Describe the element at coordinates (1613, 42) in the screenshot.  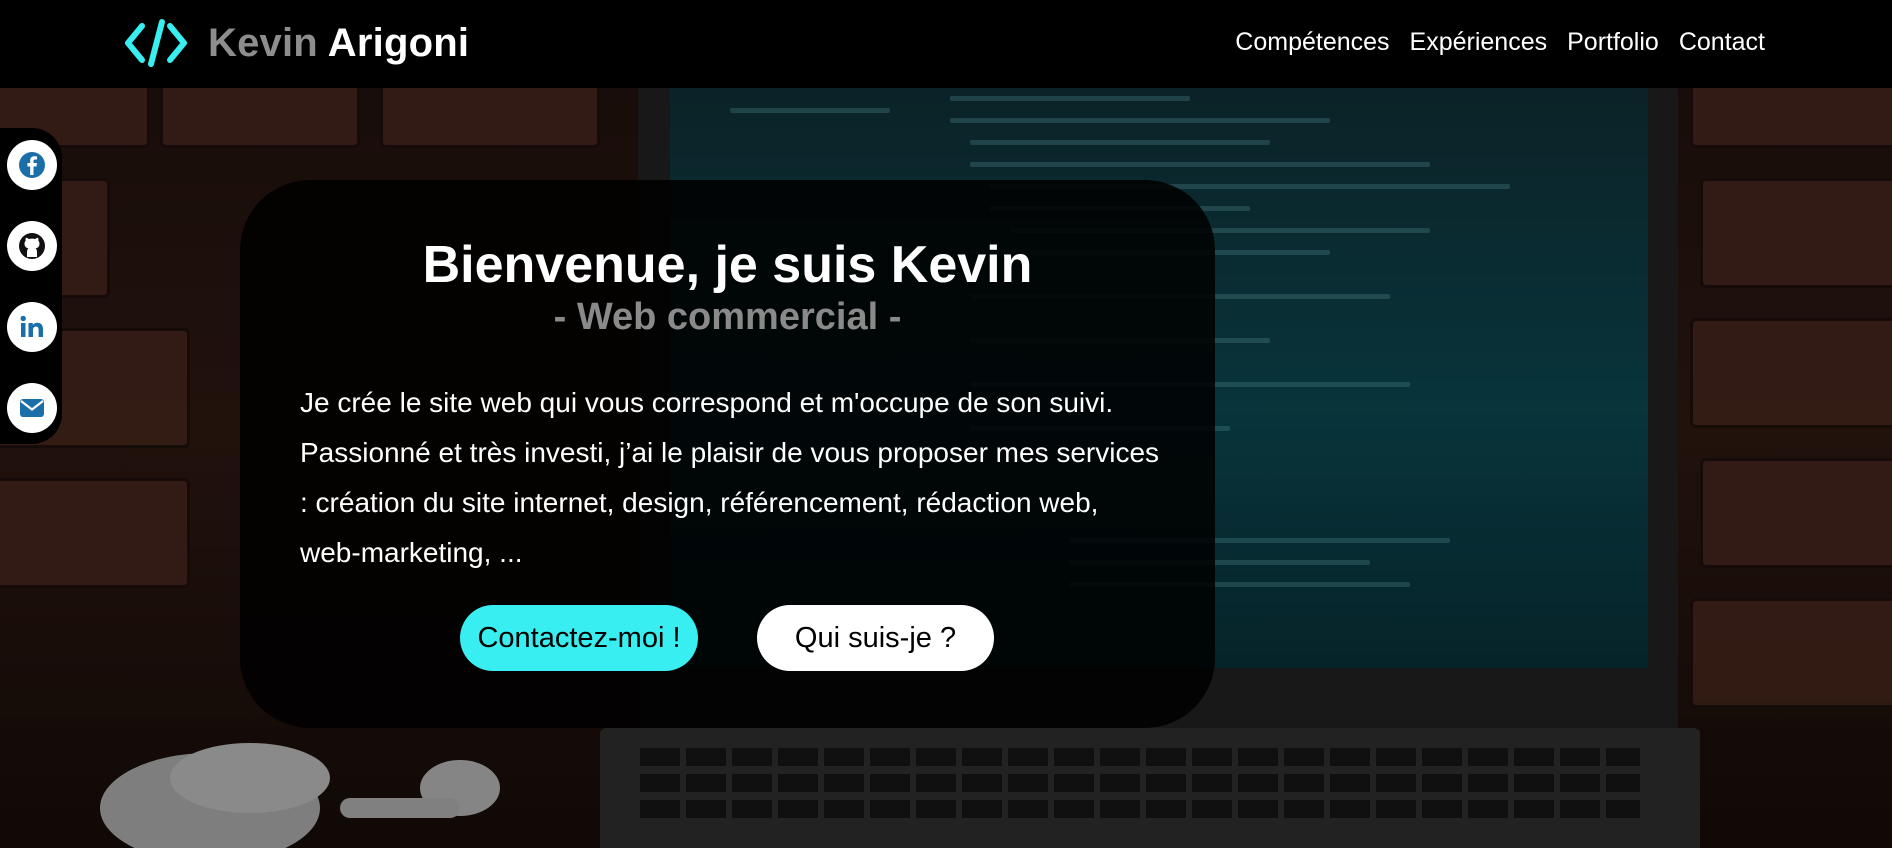
I see `nav-portfolio: Portfolio` at that location.